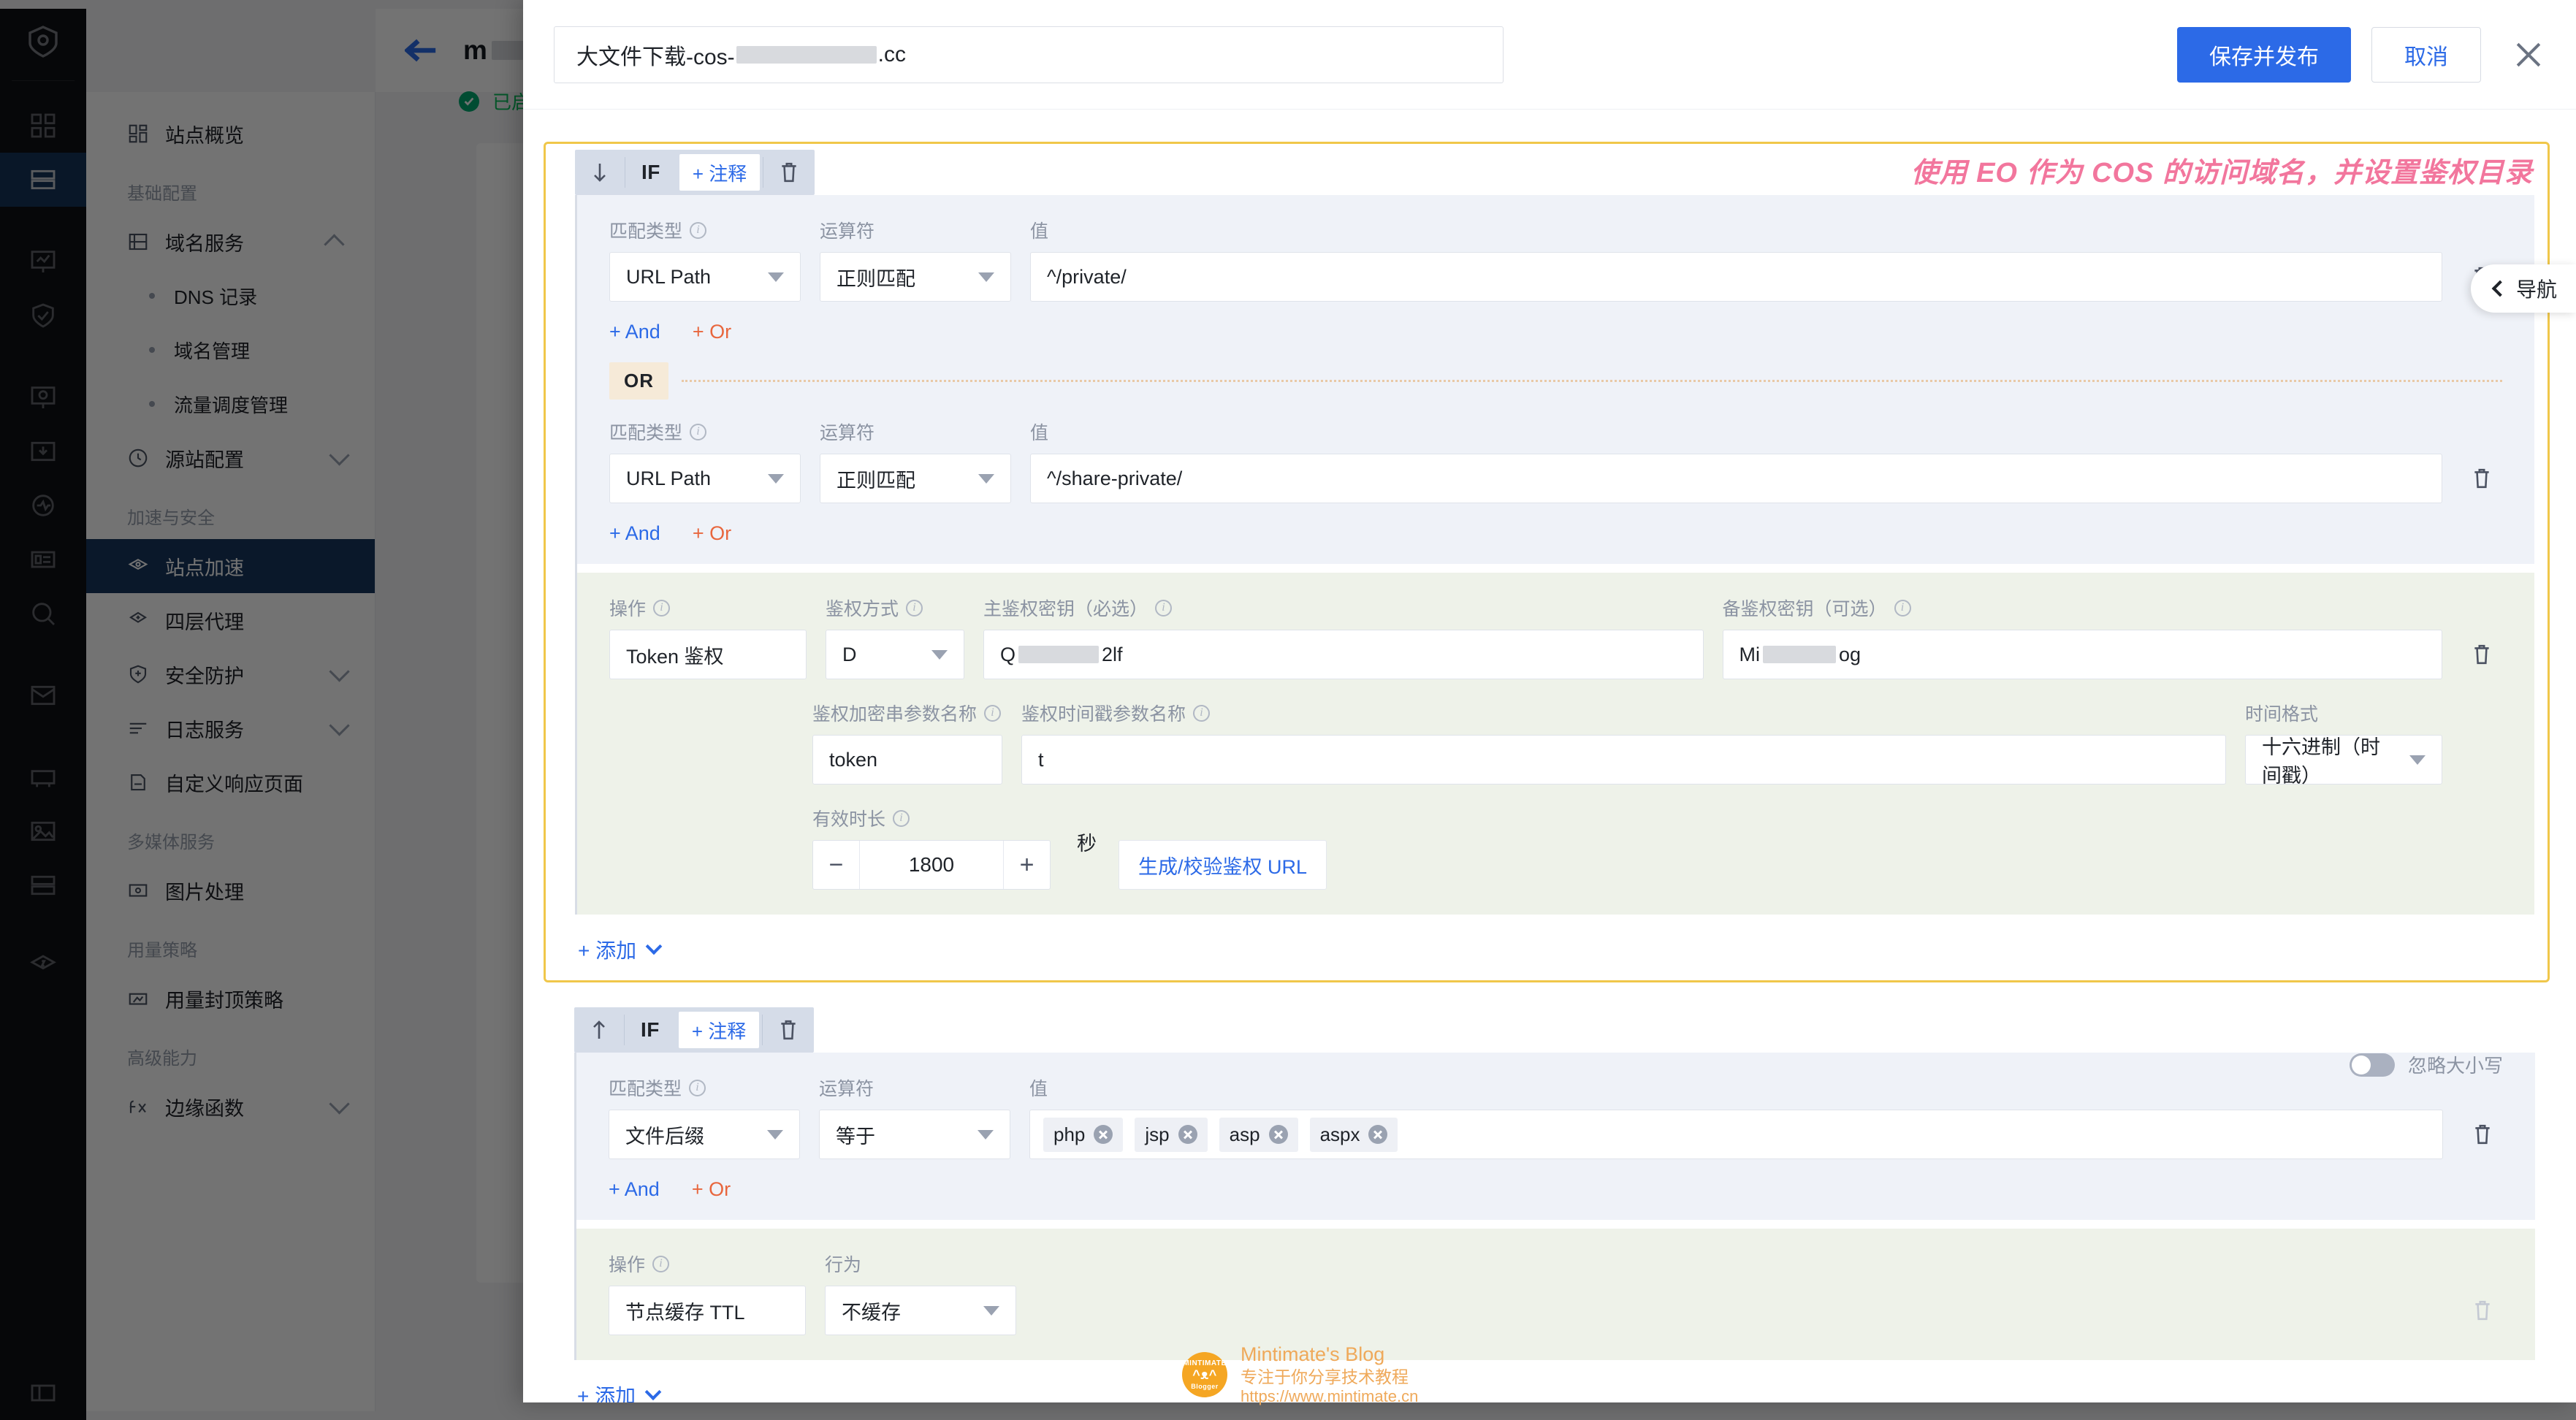 This screenshot has height=1420, width=2576. Describe the element at coordinates (705, 478) in the screenshot. I see `rule-1-c2-match-type-select: URL Path` at that location.